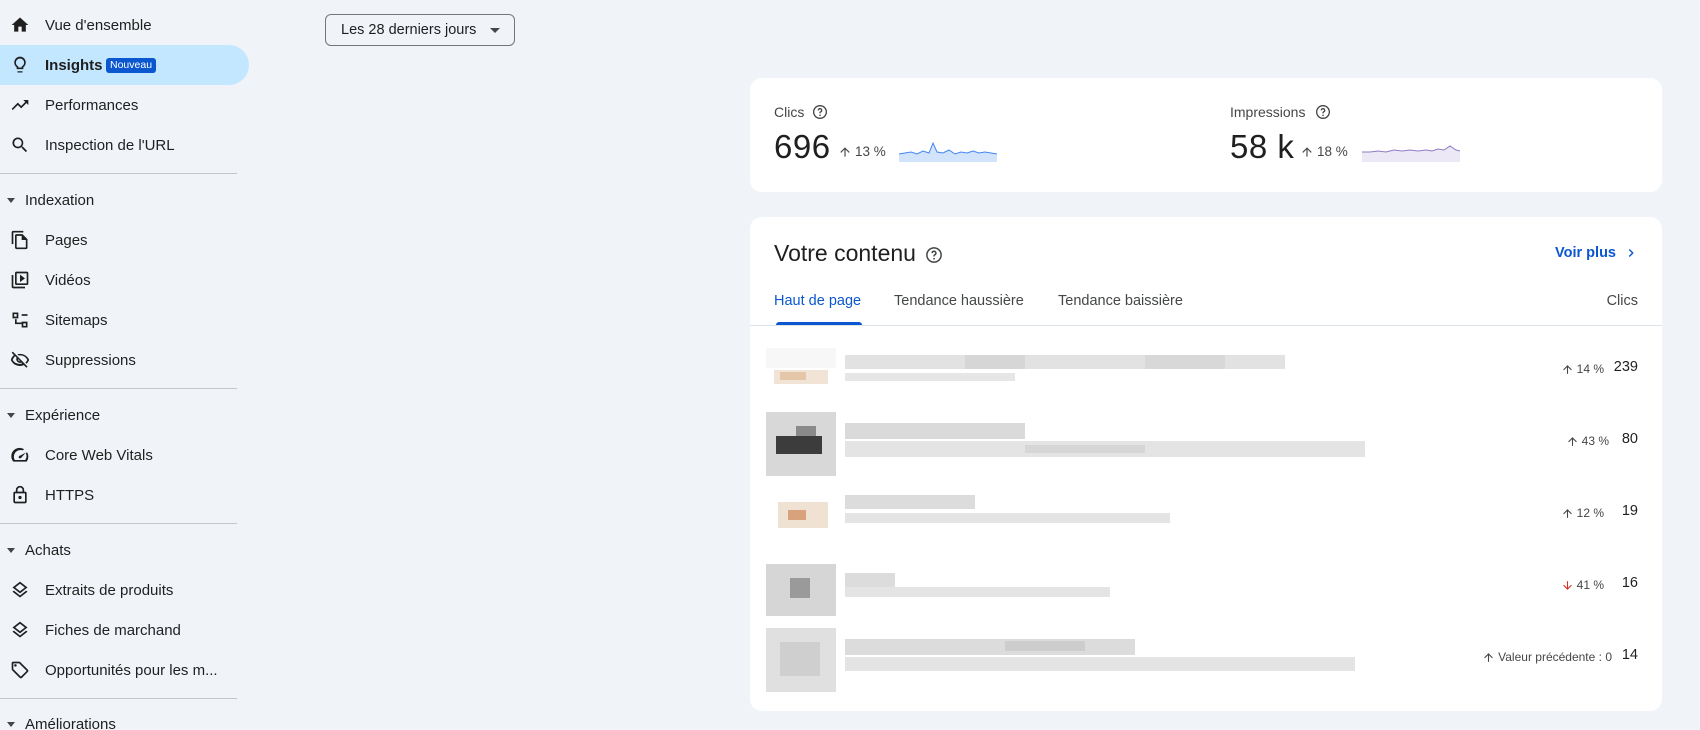 This screenshot has height=730, width=1700. Describe the element at coordinates (817, 301) in the screenshot. I see `tab-top-pages: Haut de page` at that location.